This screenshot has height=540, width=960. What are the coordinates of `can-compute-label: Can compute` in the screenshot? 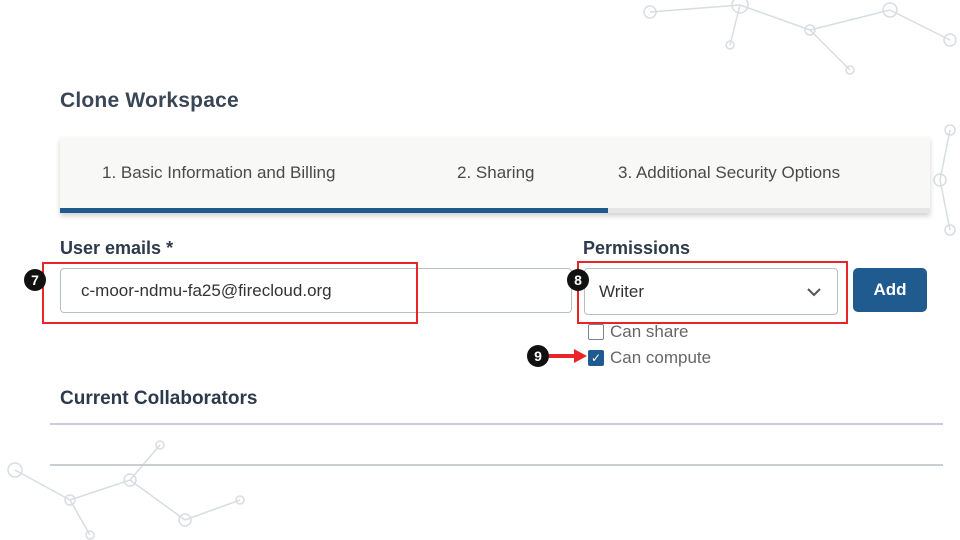 It's located at (661, 357).